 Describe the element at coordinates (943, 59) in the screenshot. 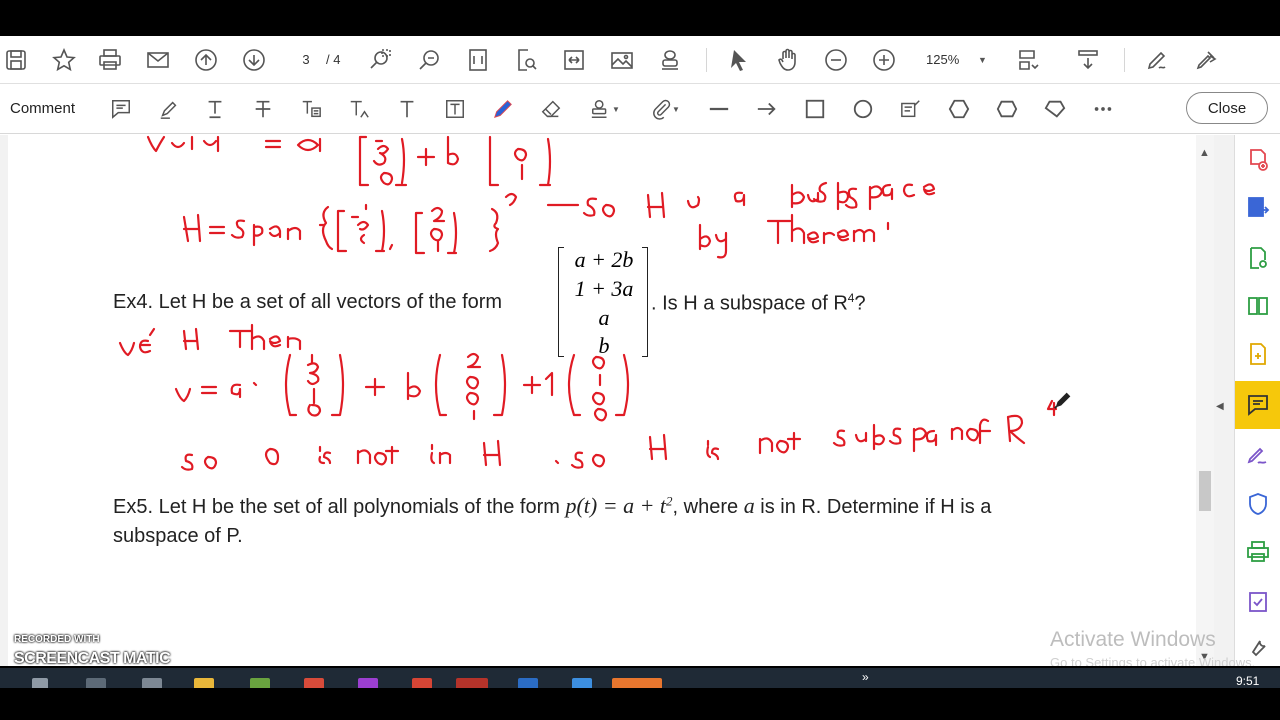

I see `zoom-level-value: 125%` at that location.